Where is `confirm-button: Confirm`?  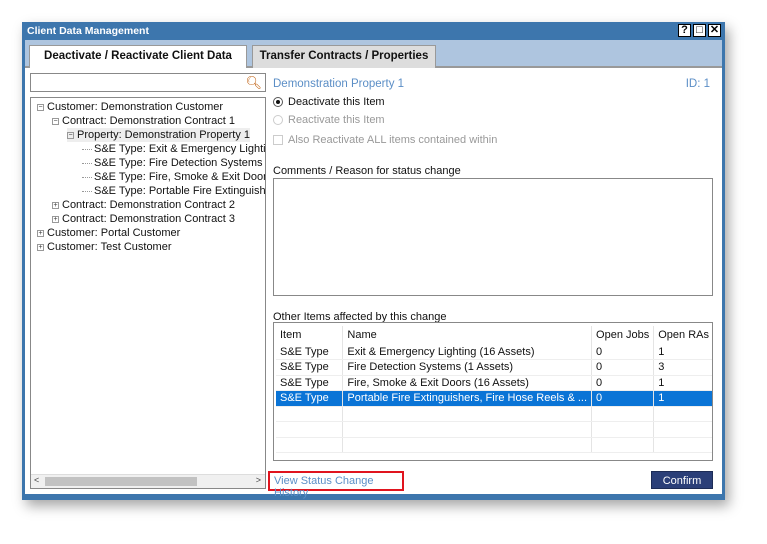 confirm-button: Confirm is located at coordinates (682, 480).